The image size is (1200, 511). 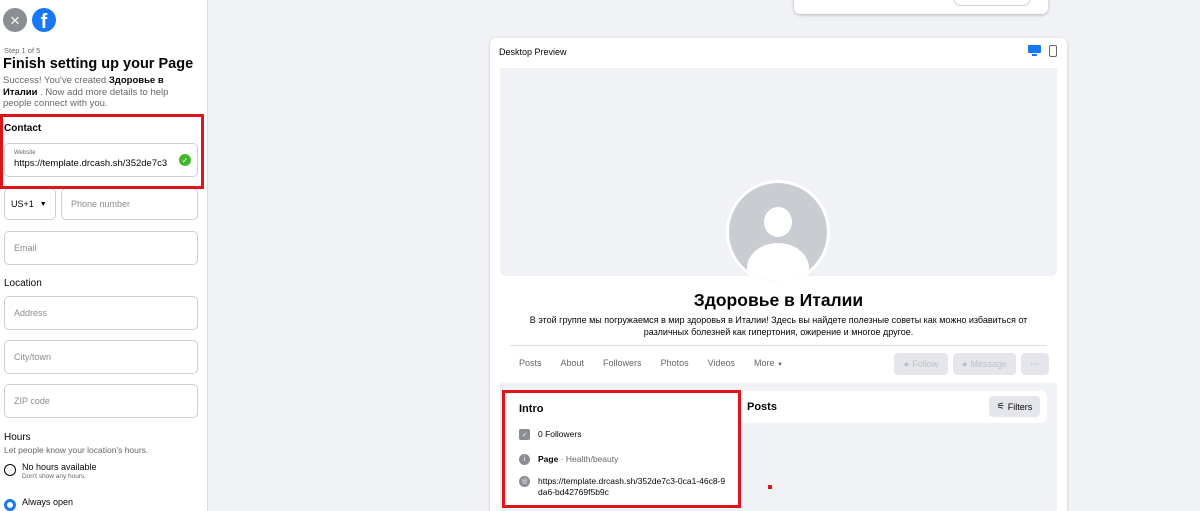 What do you see at coordinates (778, 345) in the screenshot?
I see `divider` at bounding box center [778, 345].